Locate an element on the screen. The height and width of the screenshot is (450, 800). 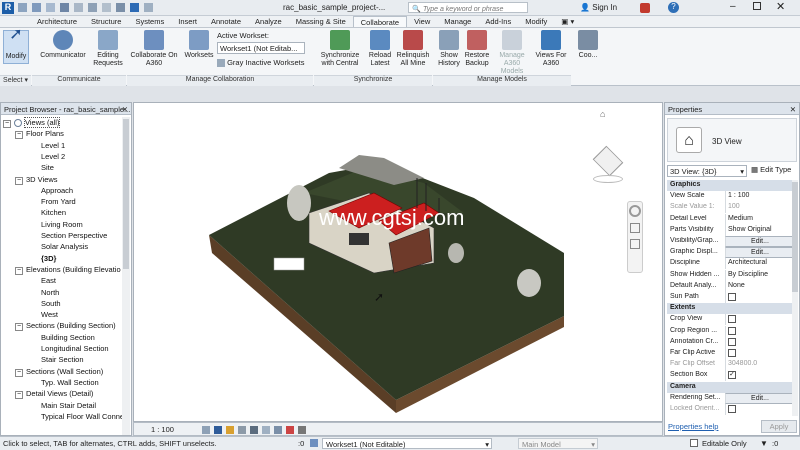
property-value: 1 : 100 is located at coordinates (760, 197).